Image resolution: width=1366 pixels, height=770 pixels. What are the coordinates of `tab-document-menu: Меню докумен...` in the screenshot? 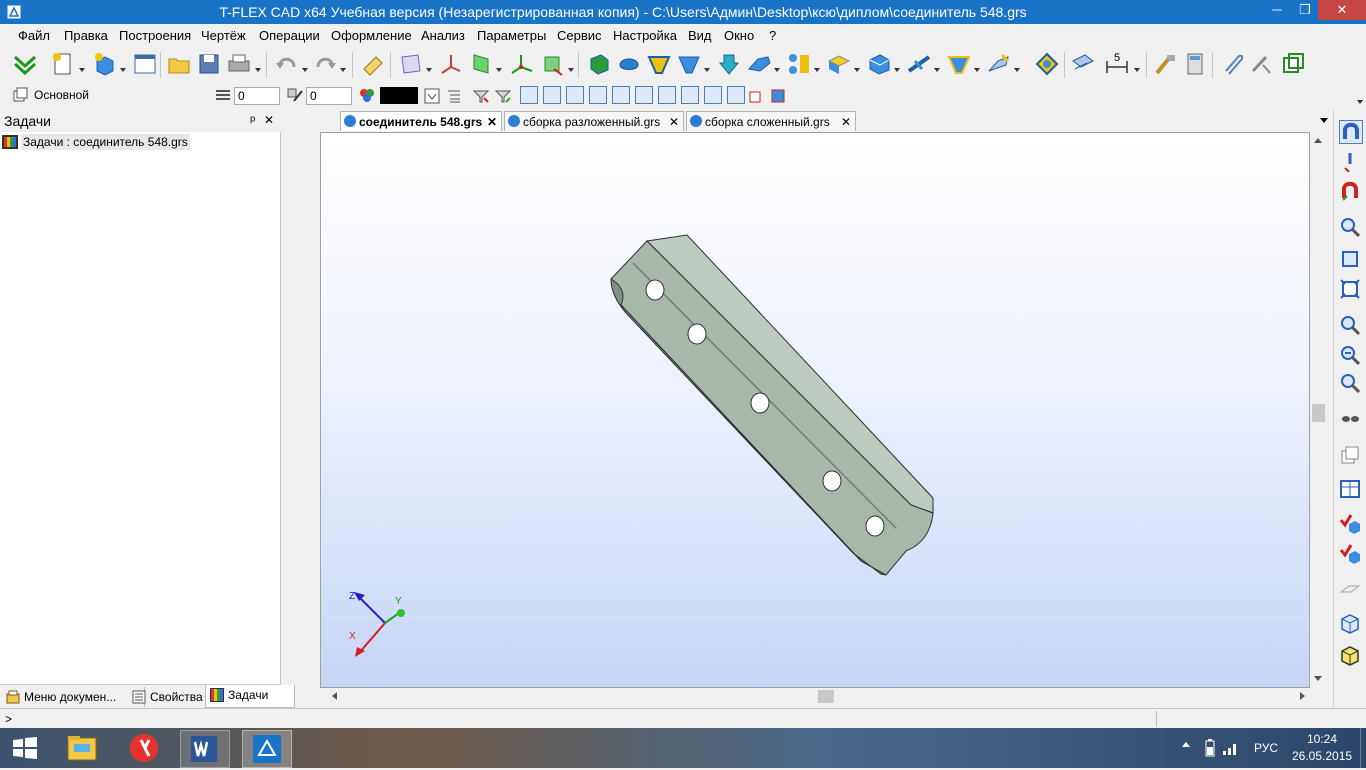 It's located at (73, 697).